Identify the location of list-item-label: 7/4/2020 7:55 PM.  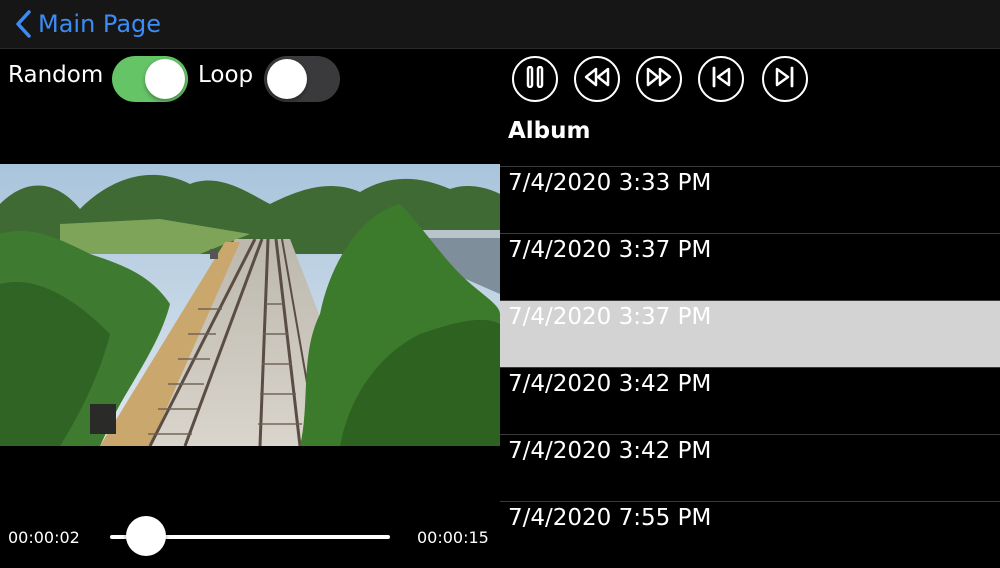
(610, 518).